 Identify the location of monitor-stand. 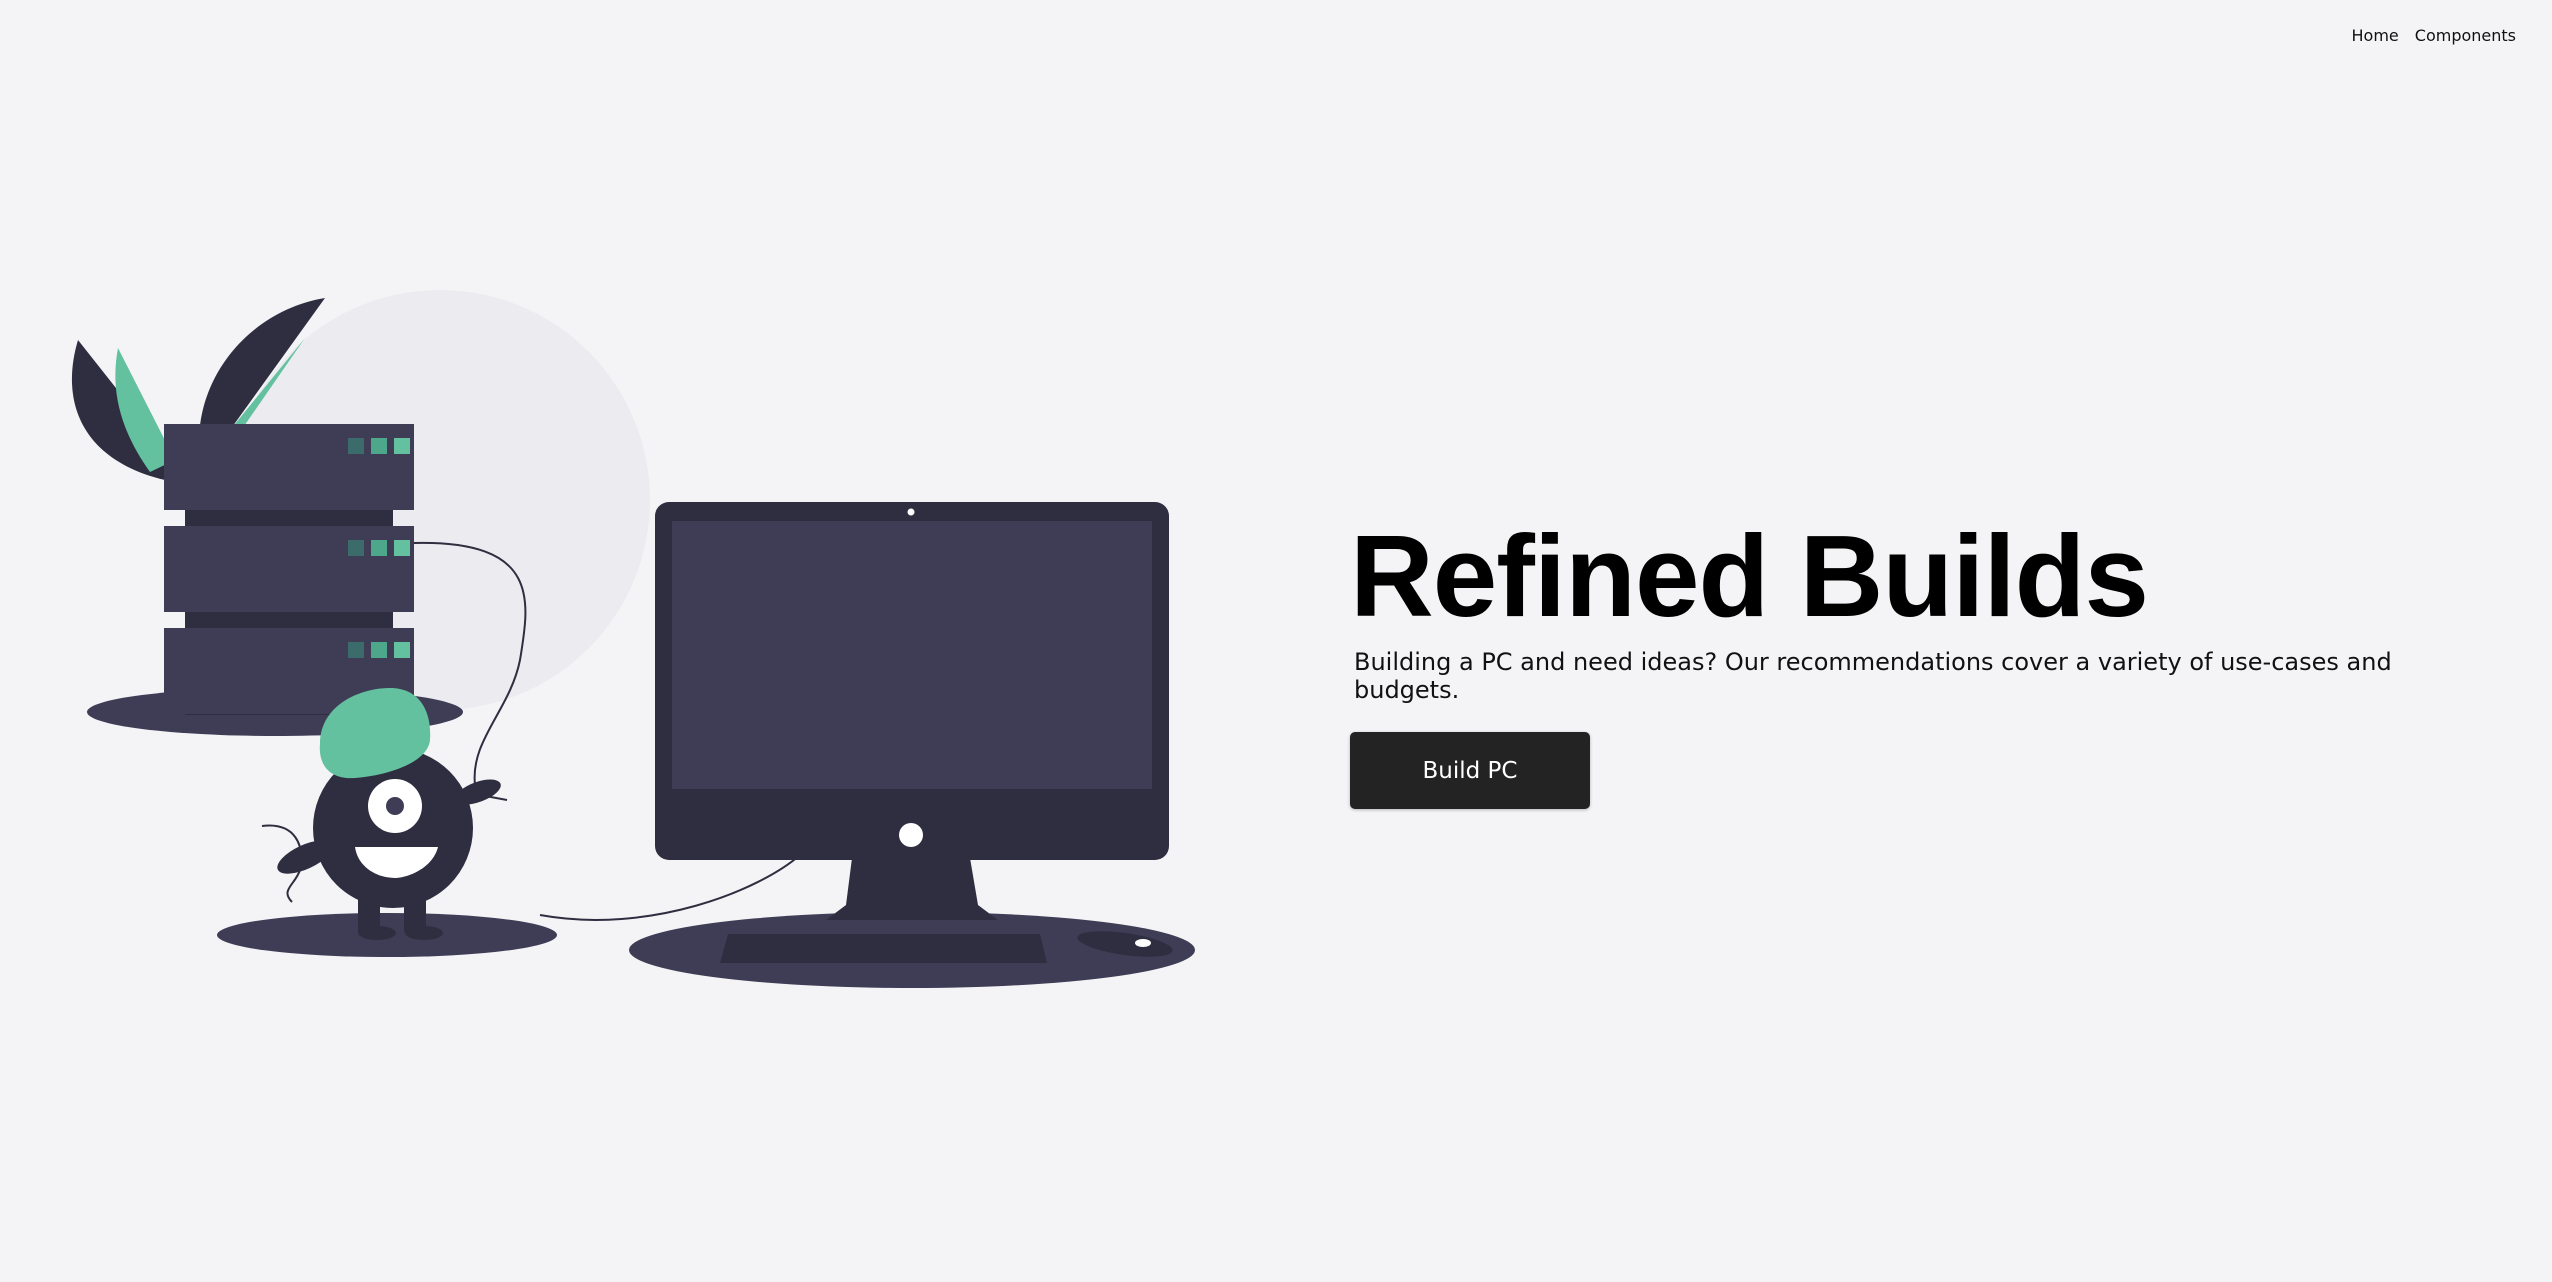
(912, 889).